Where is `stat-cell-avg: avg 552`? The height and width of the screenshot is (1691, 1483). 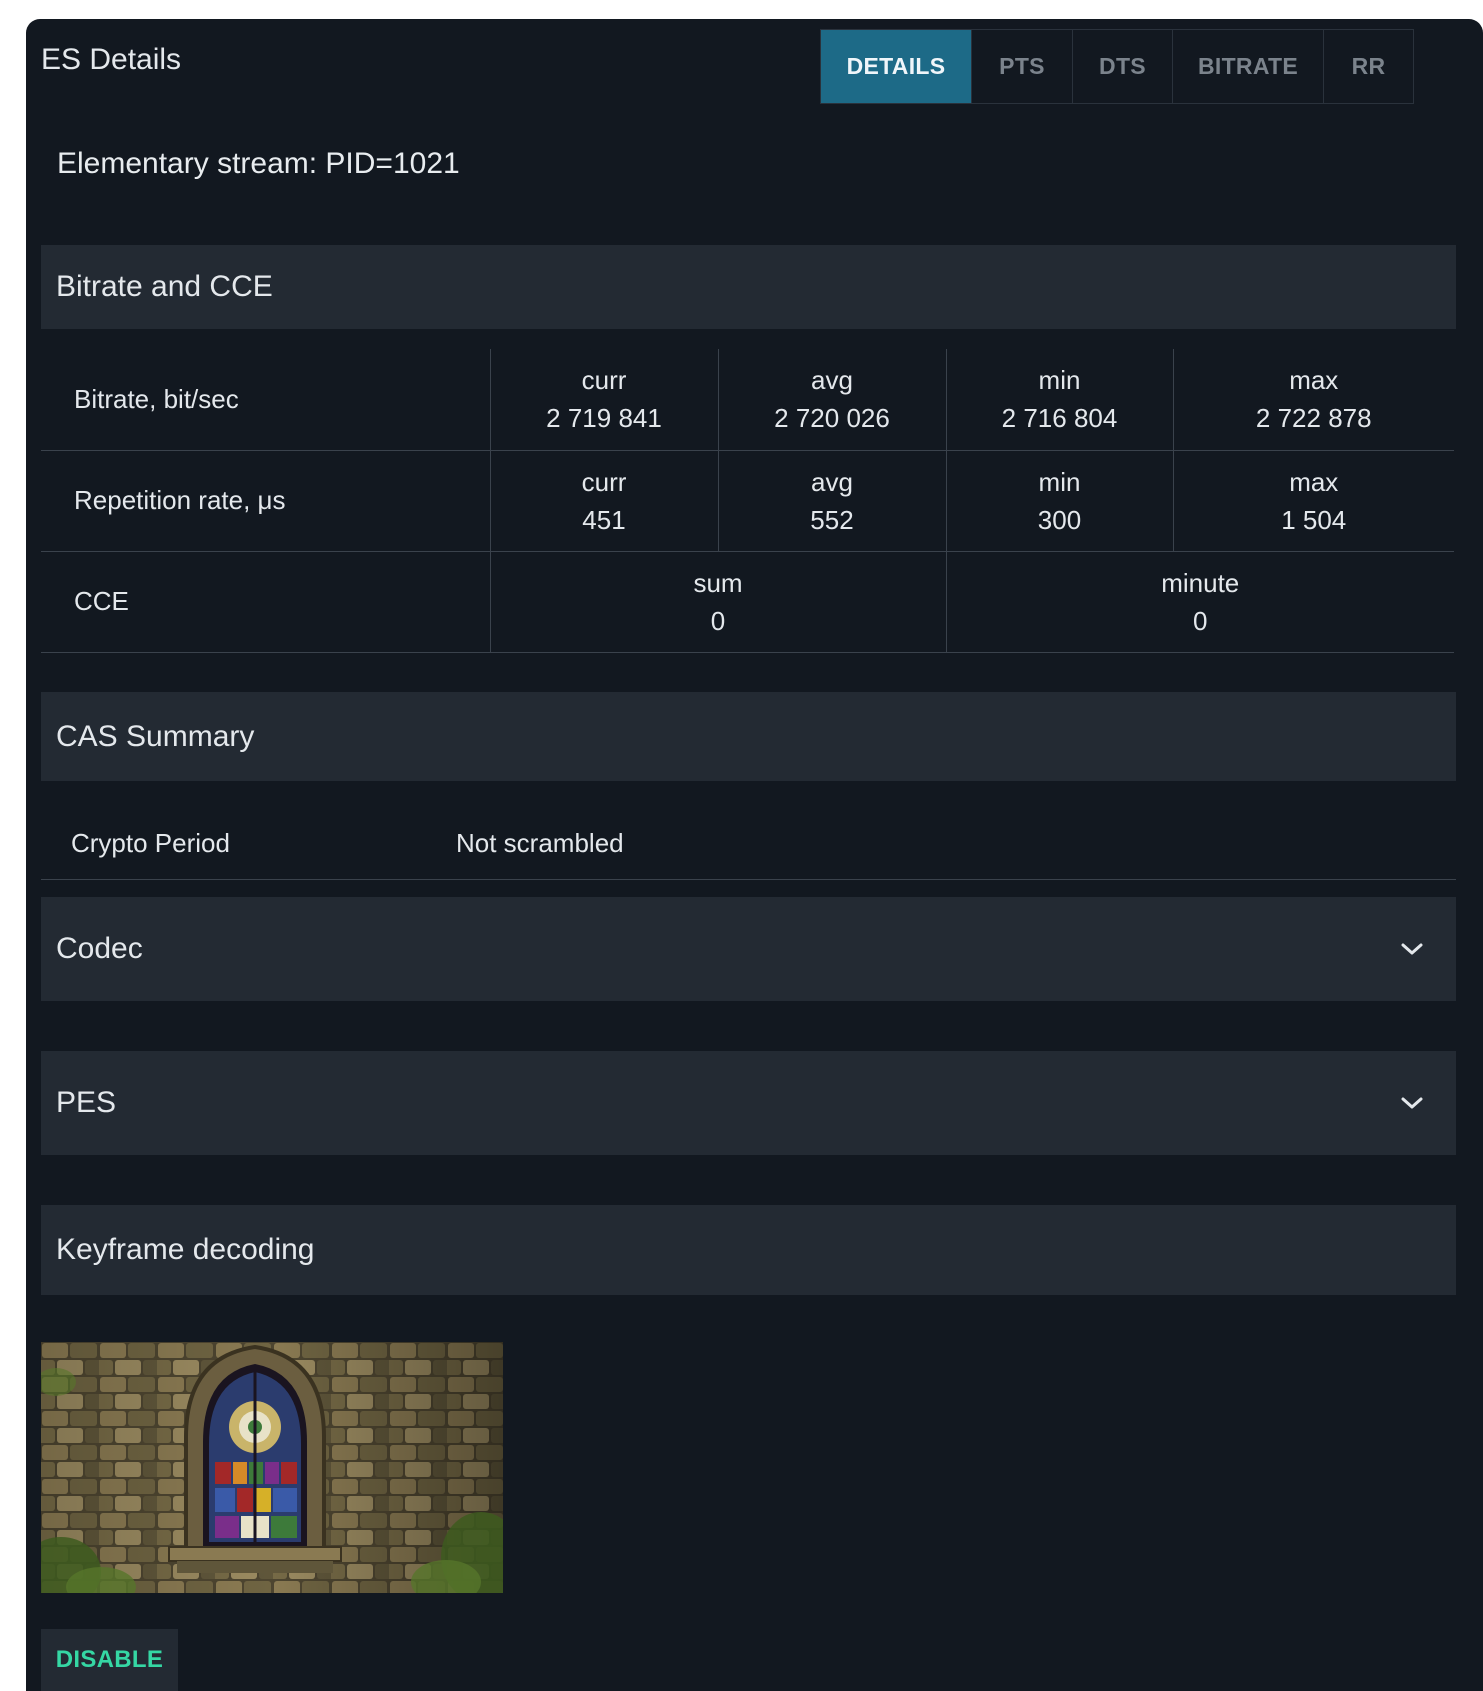 stat-cell-avg: avg 552 is located at coordinates (832, 501).